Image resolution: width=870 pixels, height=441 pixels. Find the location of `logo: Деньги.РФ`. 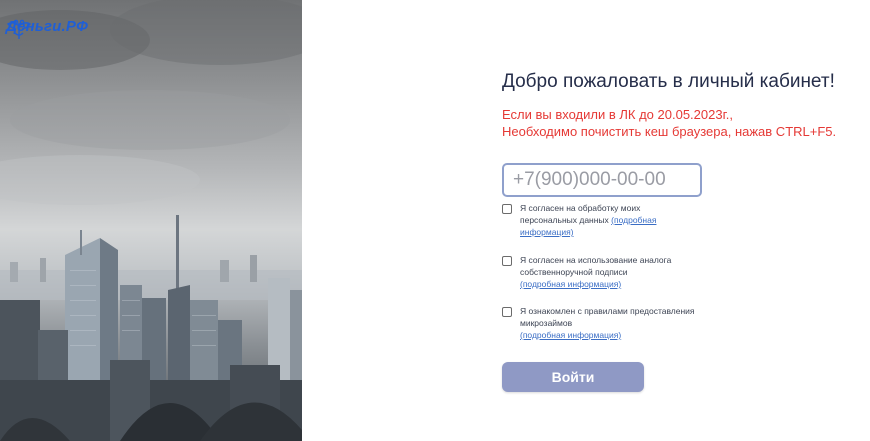

logo: Деньги.РФ is located at coordinates (47, 28).